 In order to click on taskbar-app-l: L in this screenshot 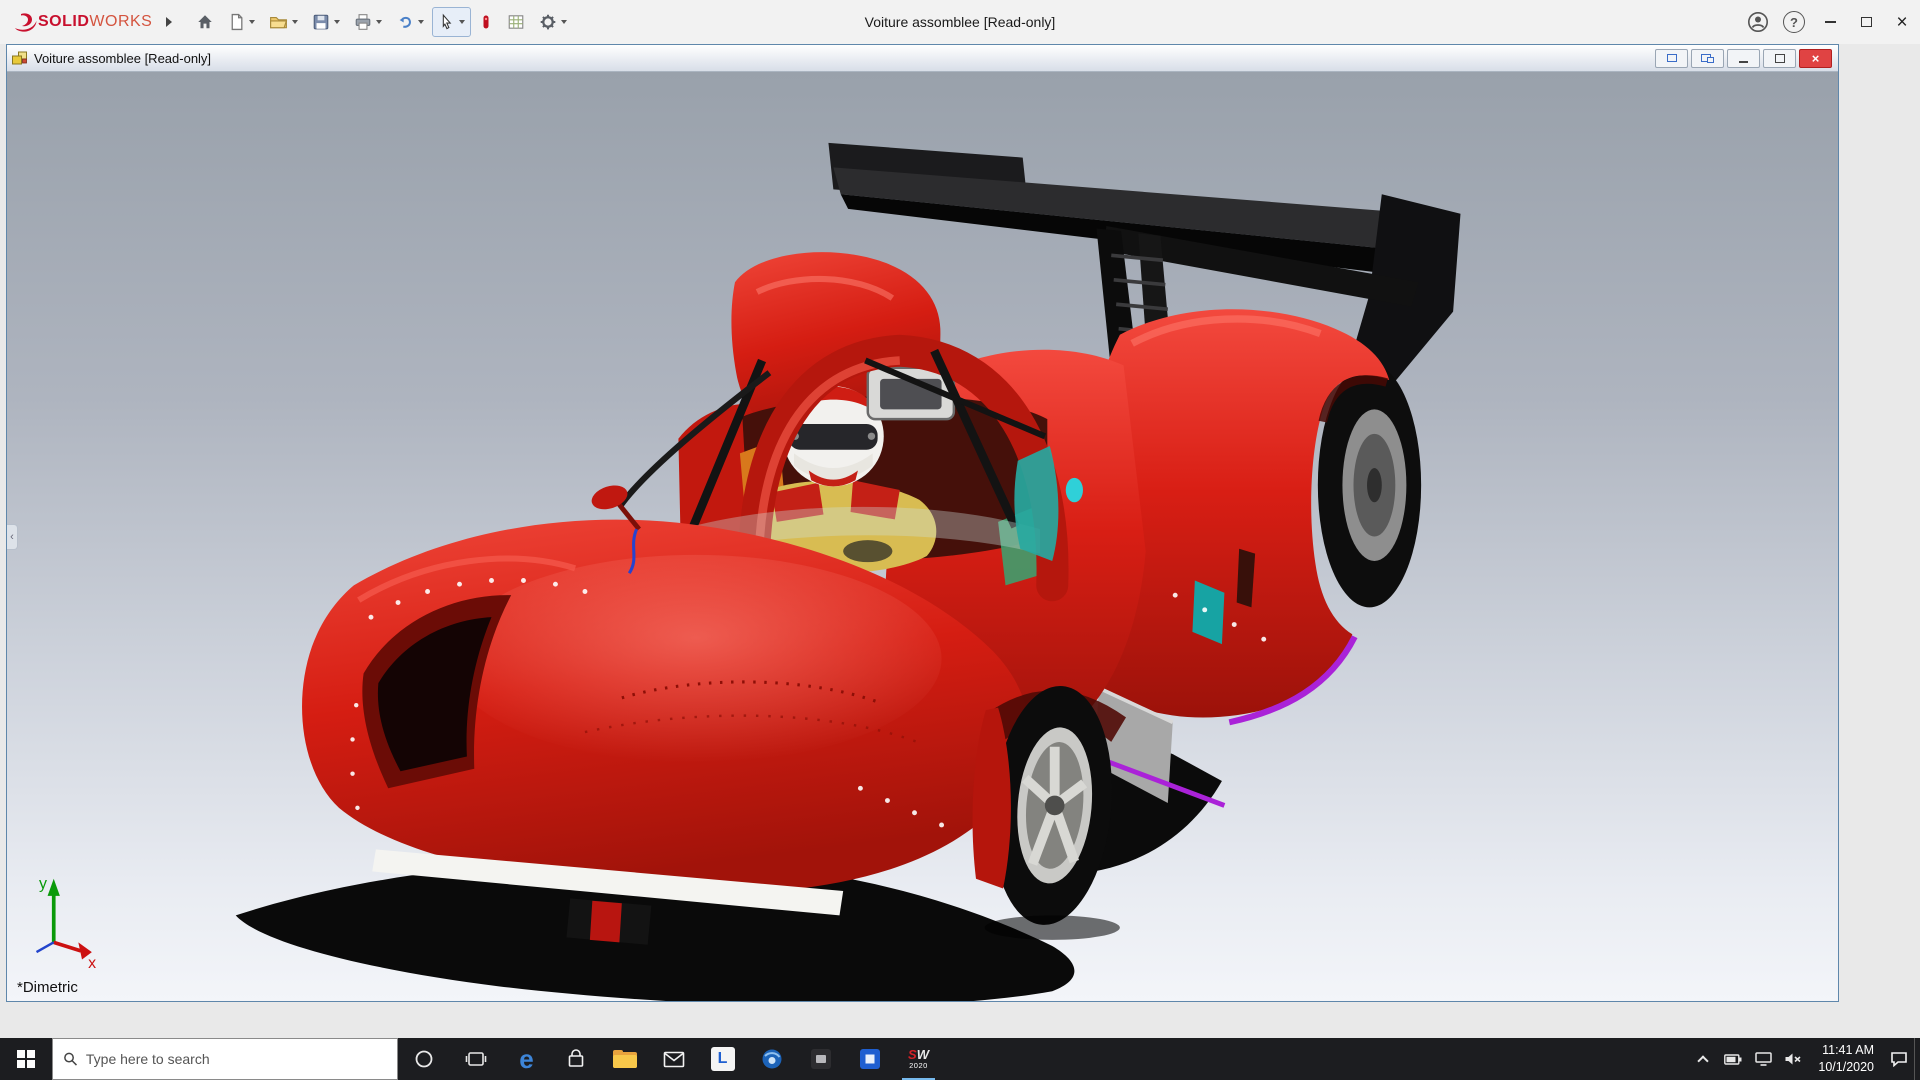, I will do `click(722, 1059)`.